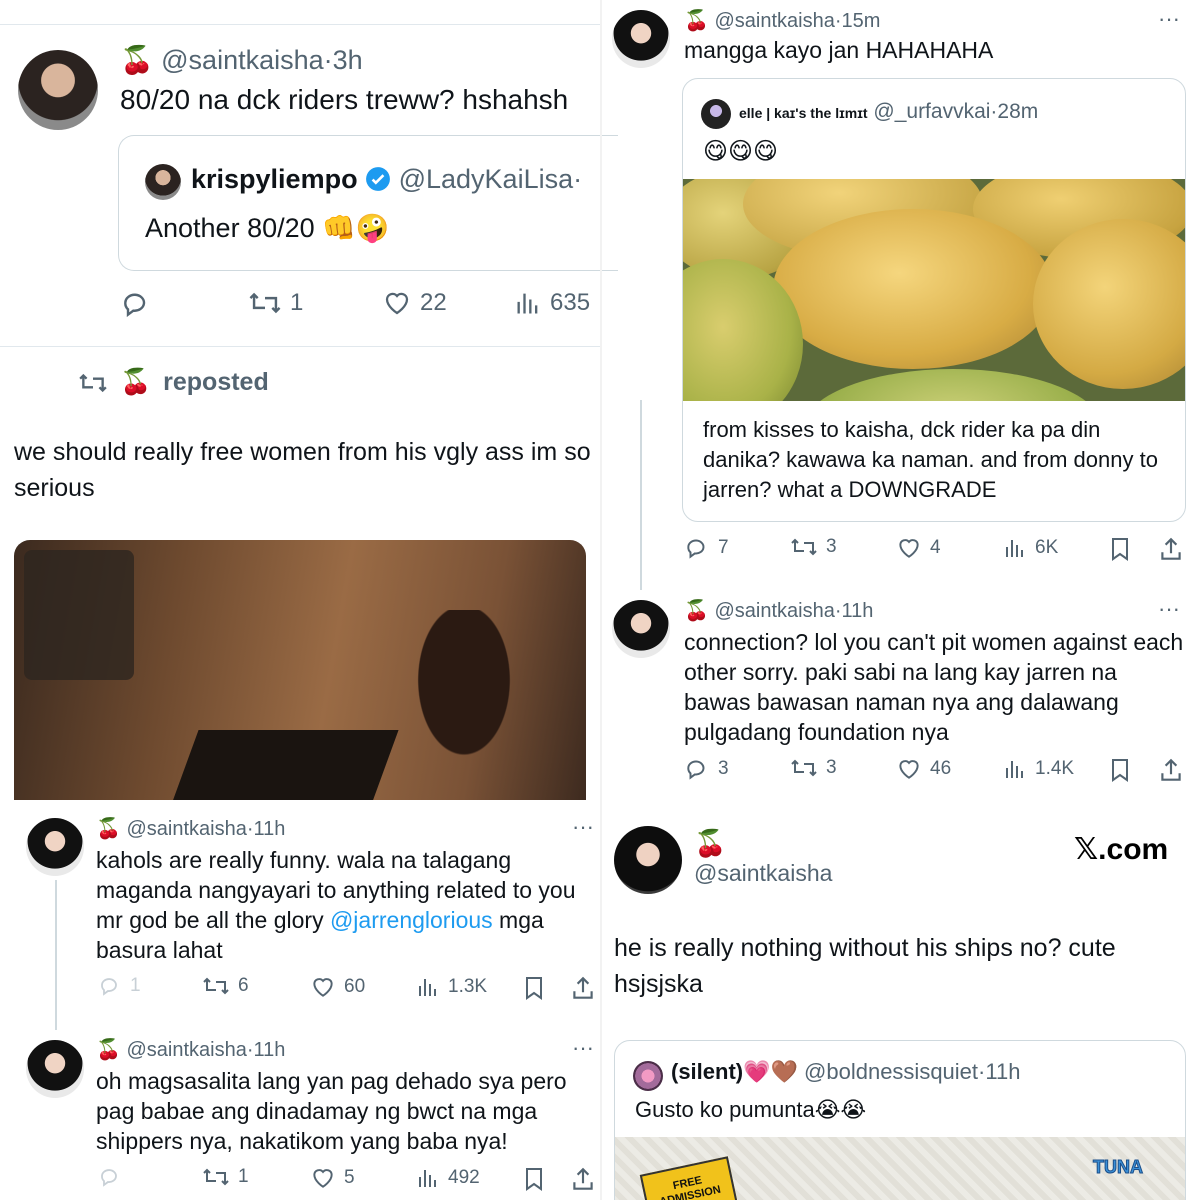 This screenshot has height=1200, width=1200. Describe the element at coordinates (411, 920) in the screenshot. I see `mention-link: @jarrenglorious` at that location.